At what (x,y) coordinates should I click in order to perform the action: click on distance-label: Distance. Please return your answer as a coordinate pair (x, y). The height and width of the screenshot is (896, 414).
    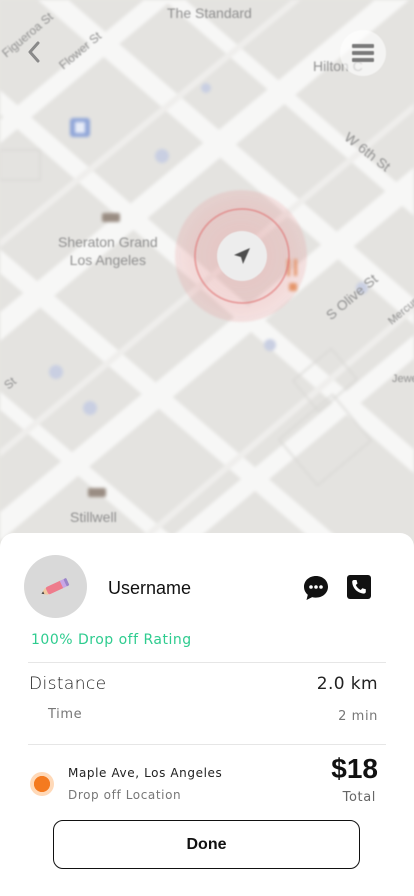
    Looking at the image, I should click on (68, 684).